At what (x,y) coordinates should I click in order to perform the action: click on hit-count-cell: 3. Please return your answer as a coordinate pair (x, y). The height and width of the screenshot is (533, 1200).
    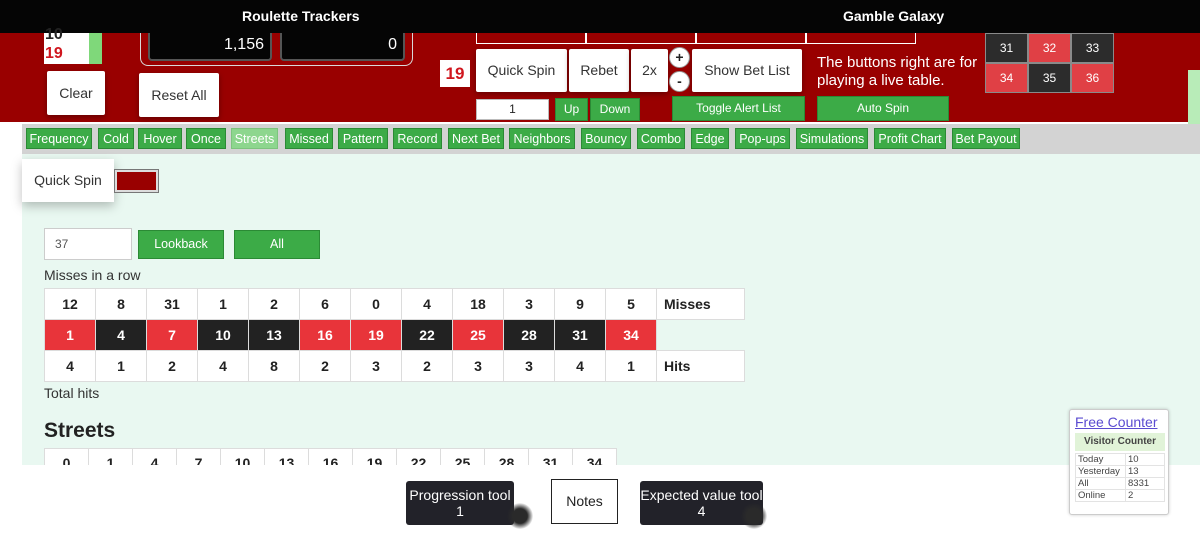
    Looking at the image, I should click on (478, 366).